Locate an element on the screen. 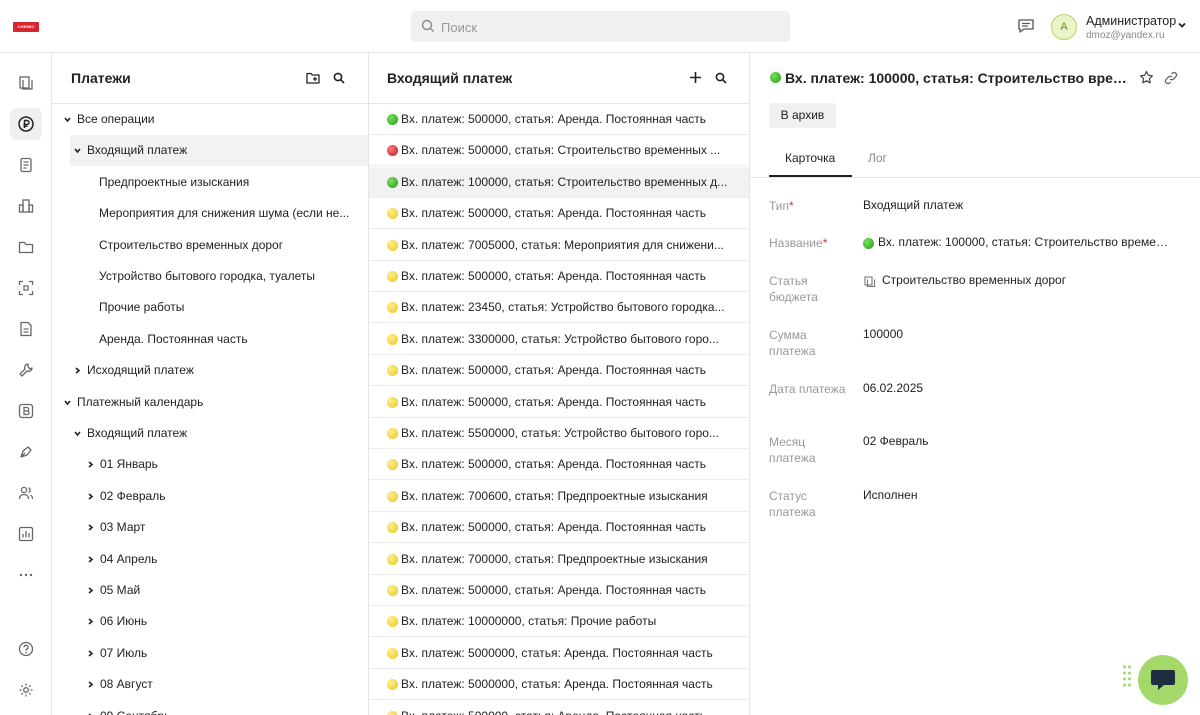 Image resolution: width=1200 pixels, height=715 pixels. tree-node: Исходящий платеж is located at coordinates (210, 370).